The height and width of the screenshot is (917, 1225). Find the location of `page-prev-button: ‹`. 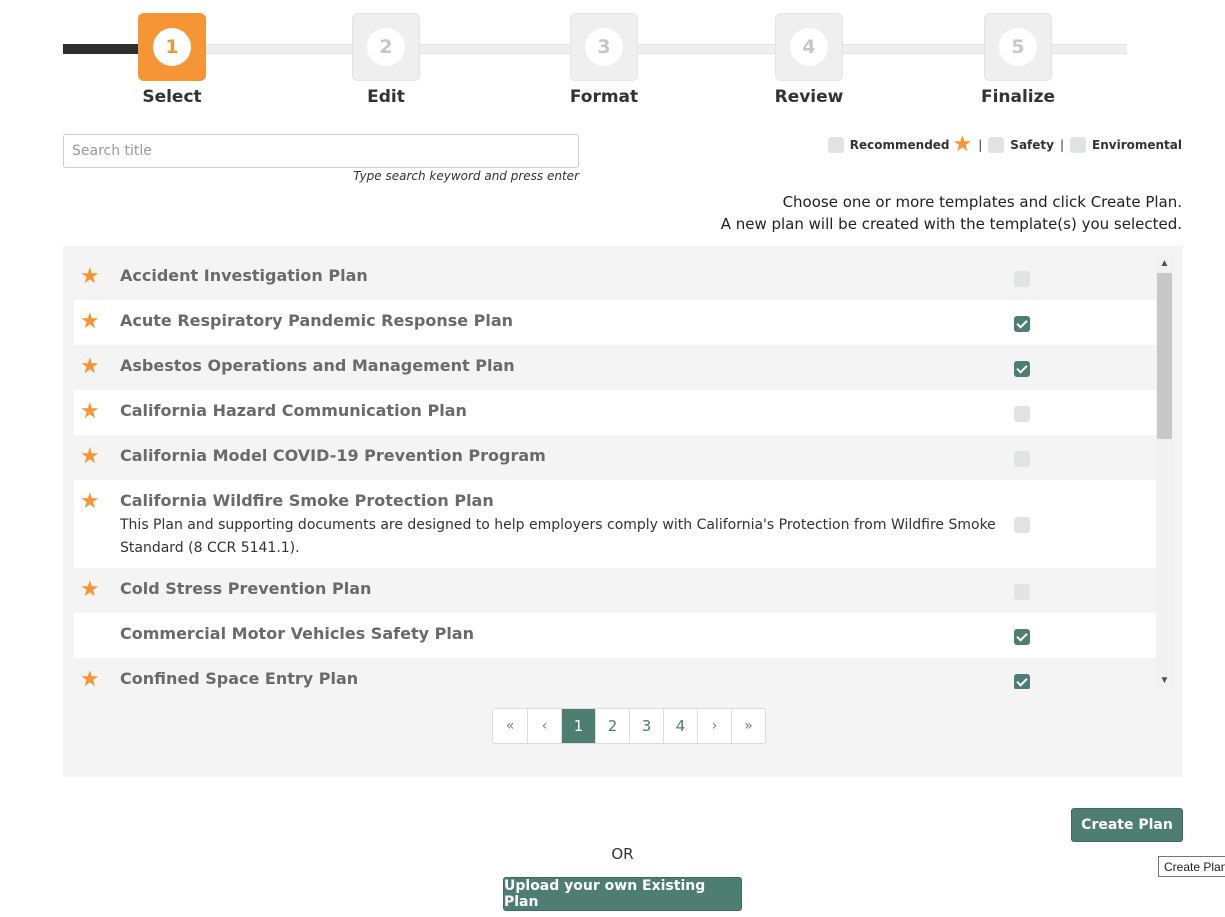

page-prev-button: ‹ is located at coordinates (544, 726).